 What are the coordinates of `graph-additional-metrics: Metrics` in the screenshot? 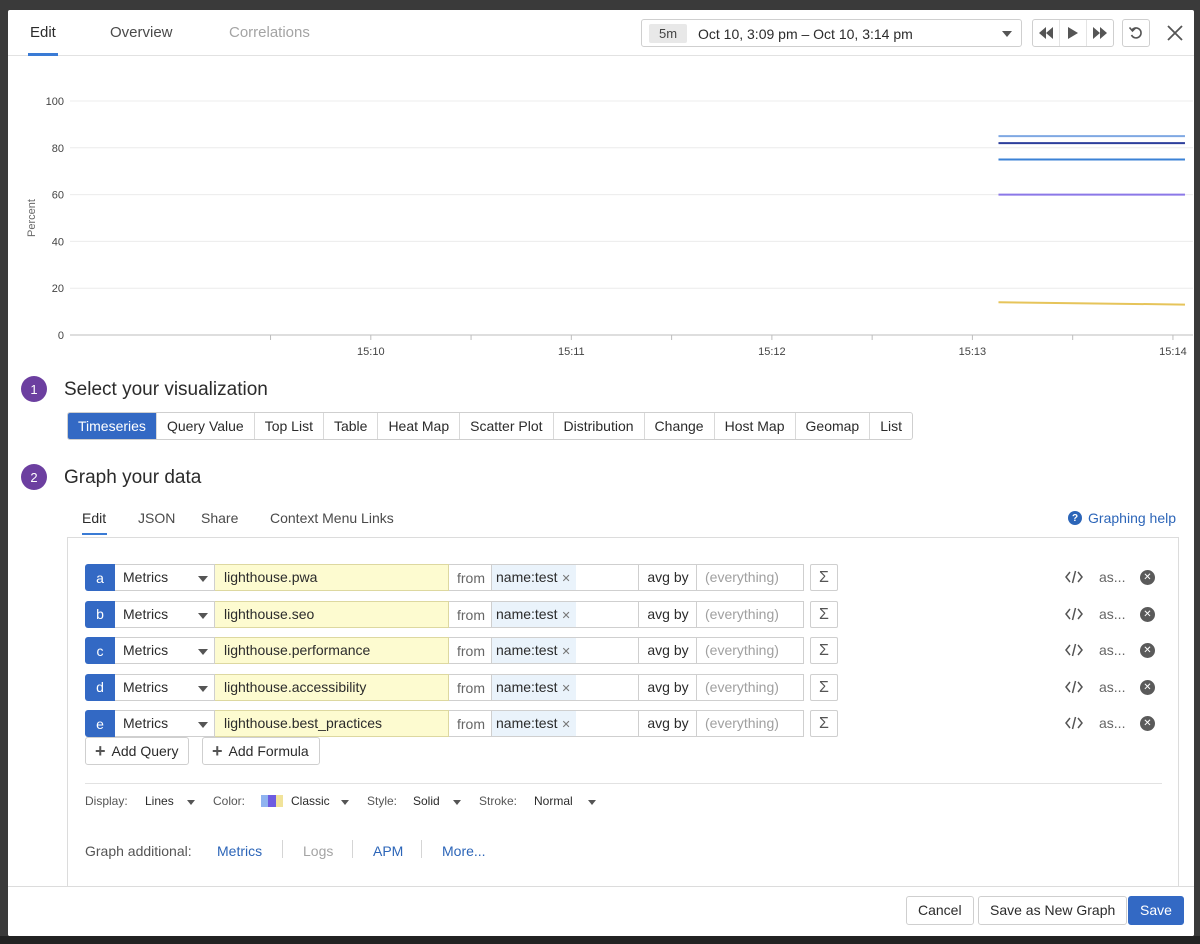 It's located at (239, 851).